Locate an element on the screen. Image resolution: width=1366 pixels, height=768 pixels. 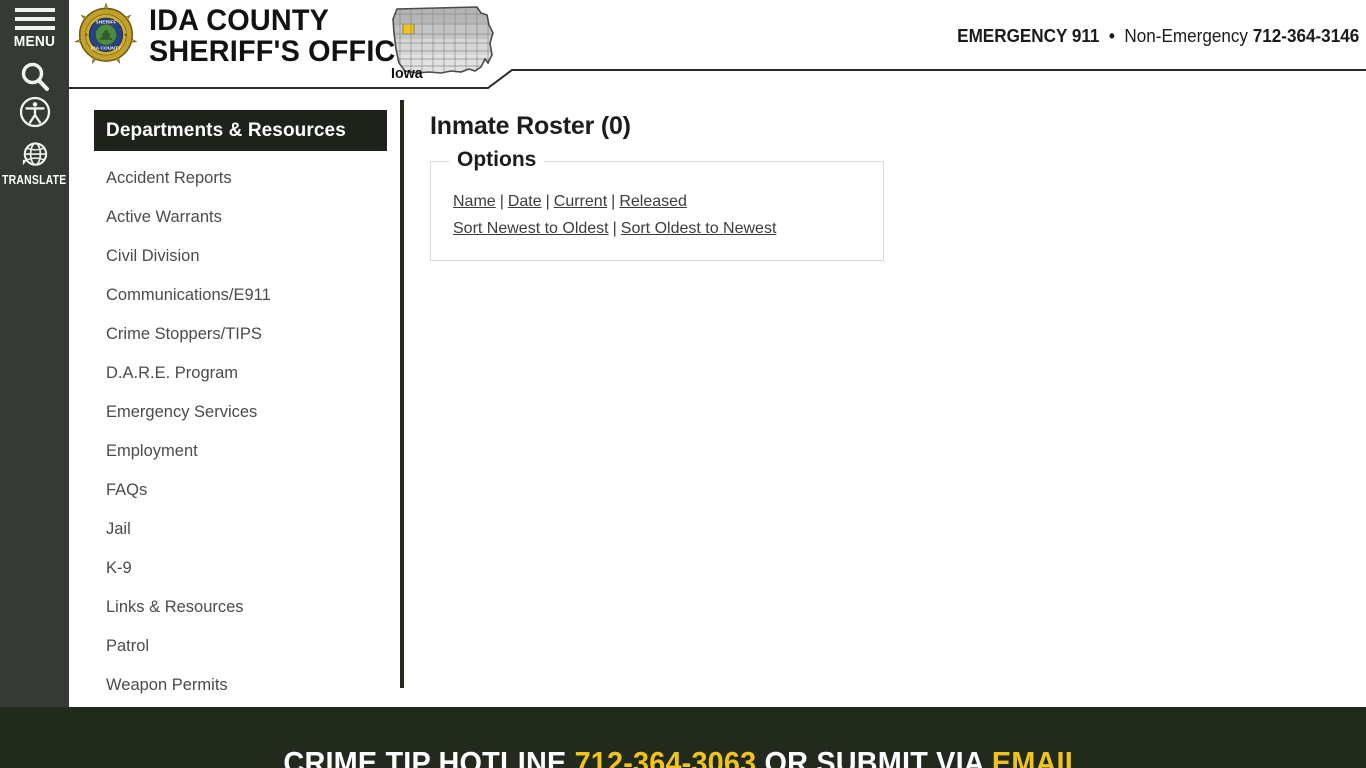
page-title: Inmate Roster (0) is located at coordinates (530, 126).